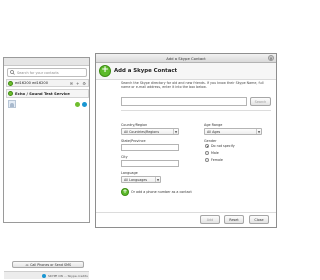 The height and width of the screenshot is (280, 320). Describe the element at coordinates (38, 72) in the screenshot. I see `search-placeholder: Search for your contacts` at that location.